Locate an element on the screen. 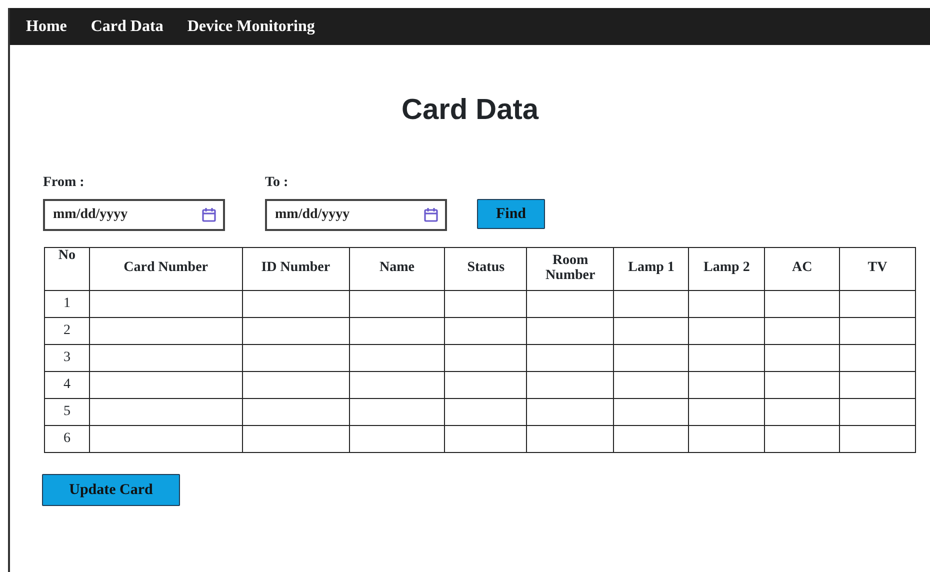 This screenshot has height=572, width=930. column-header: TV is located at coordinates (878, 268).